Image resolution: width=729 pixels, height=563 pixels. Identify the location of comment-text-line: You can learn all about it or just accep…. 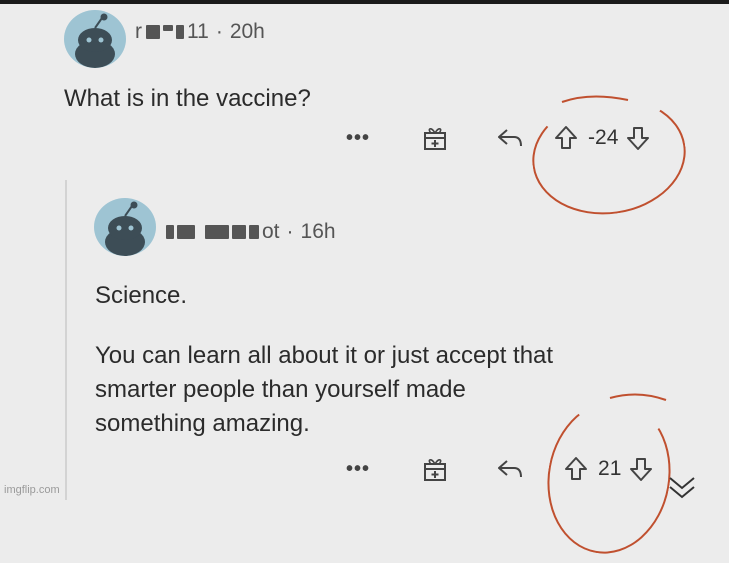
(324, 355).